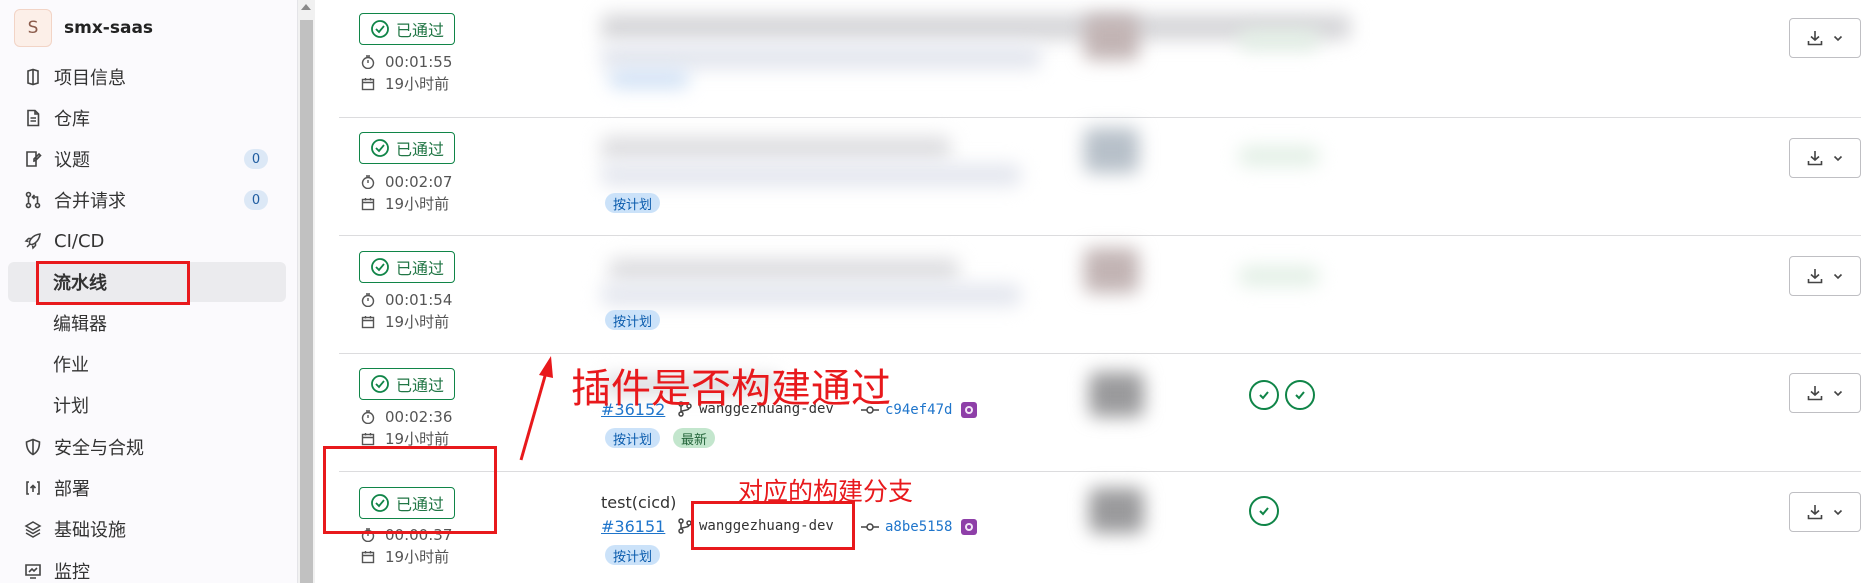  What do you see at coordinates (90, 78) in the screenshot?
I see `sidebar-item-label: 项目信息` at bounding box center [90, 78].